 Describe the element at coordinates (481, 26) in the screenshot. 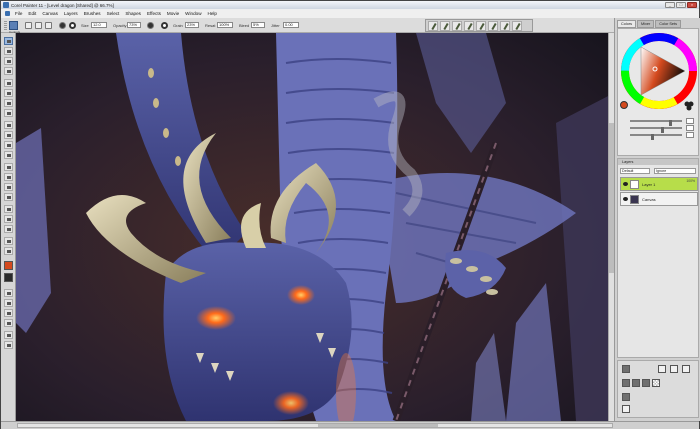

I see `brush-variant-5-icon` at that location.